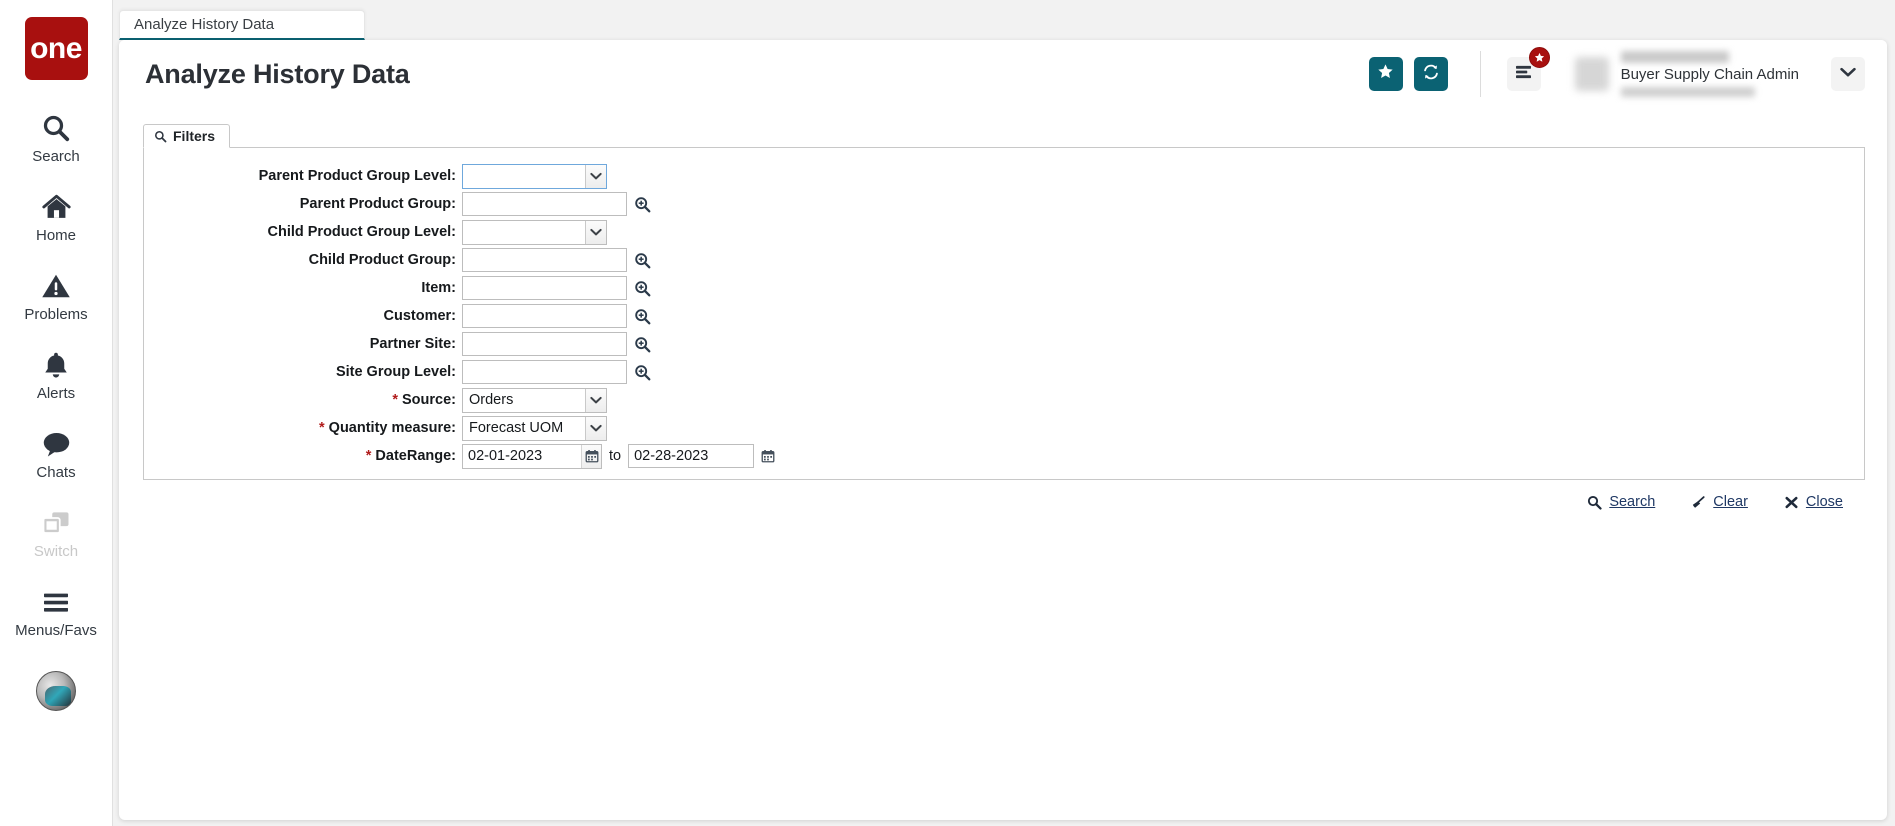 The image size is (1895, 826). What do you see at coordinates (1004, 456) in the screenshot?
I see `field-row-date-range: * DateRange: to` at bounding box center [1004, 456].